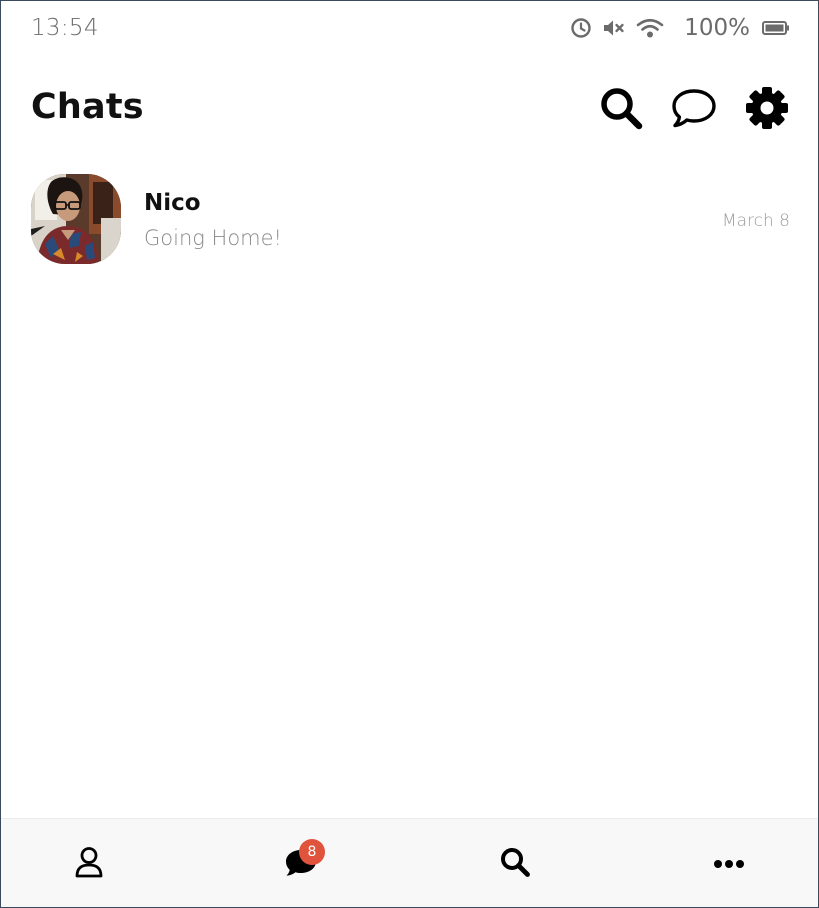 The height and width of the screenshot is (908, 819). Describe the element at coordinates (409, 862) in the screenshot. I see `bottom-nav: 8` at that location.